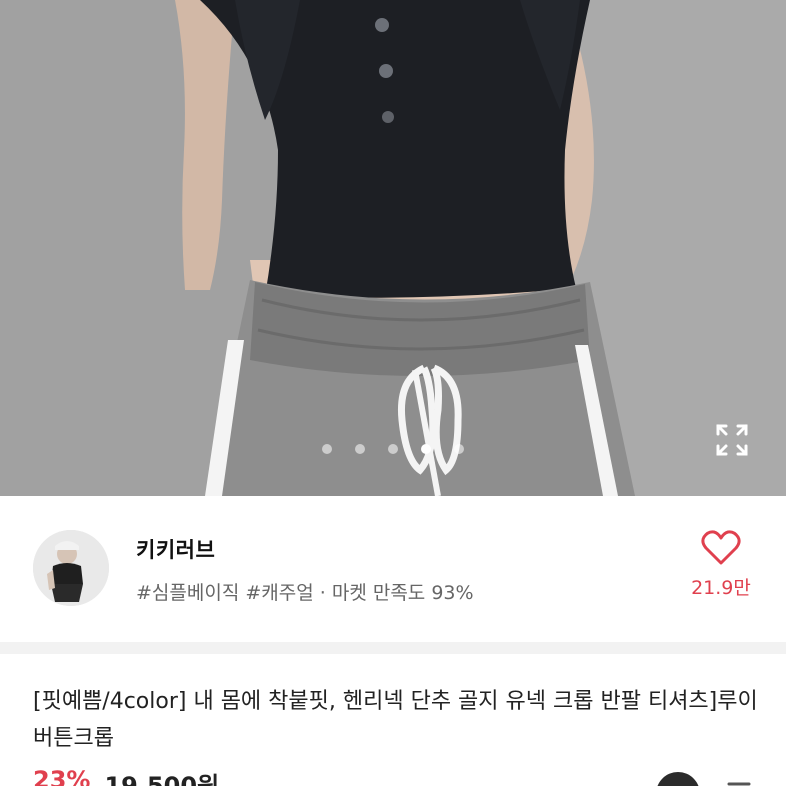 Image resolution: width=786 pixels, height=786 pixels. Describe the element at coordinates (71, 568) in the screenshot. I see `avatar` at that location.